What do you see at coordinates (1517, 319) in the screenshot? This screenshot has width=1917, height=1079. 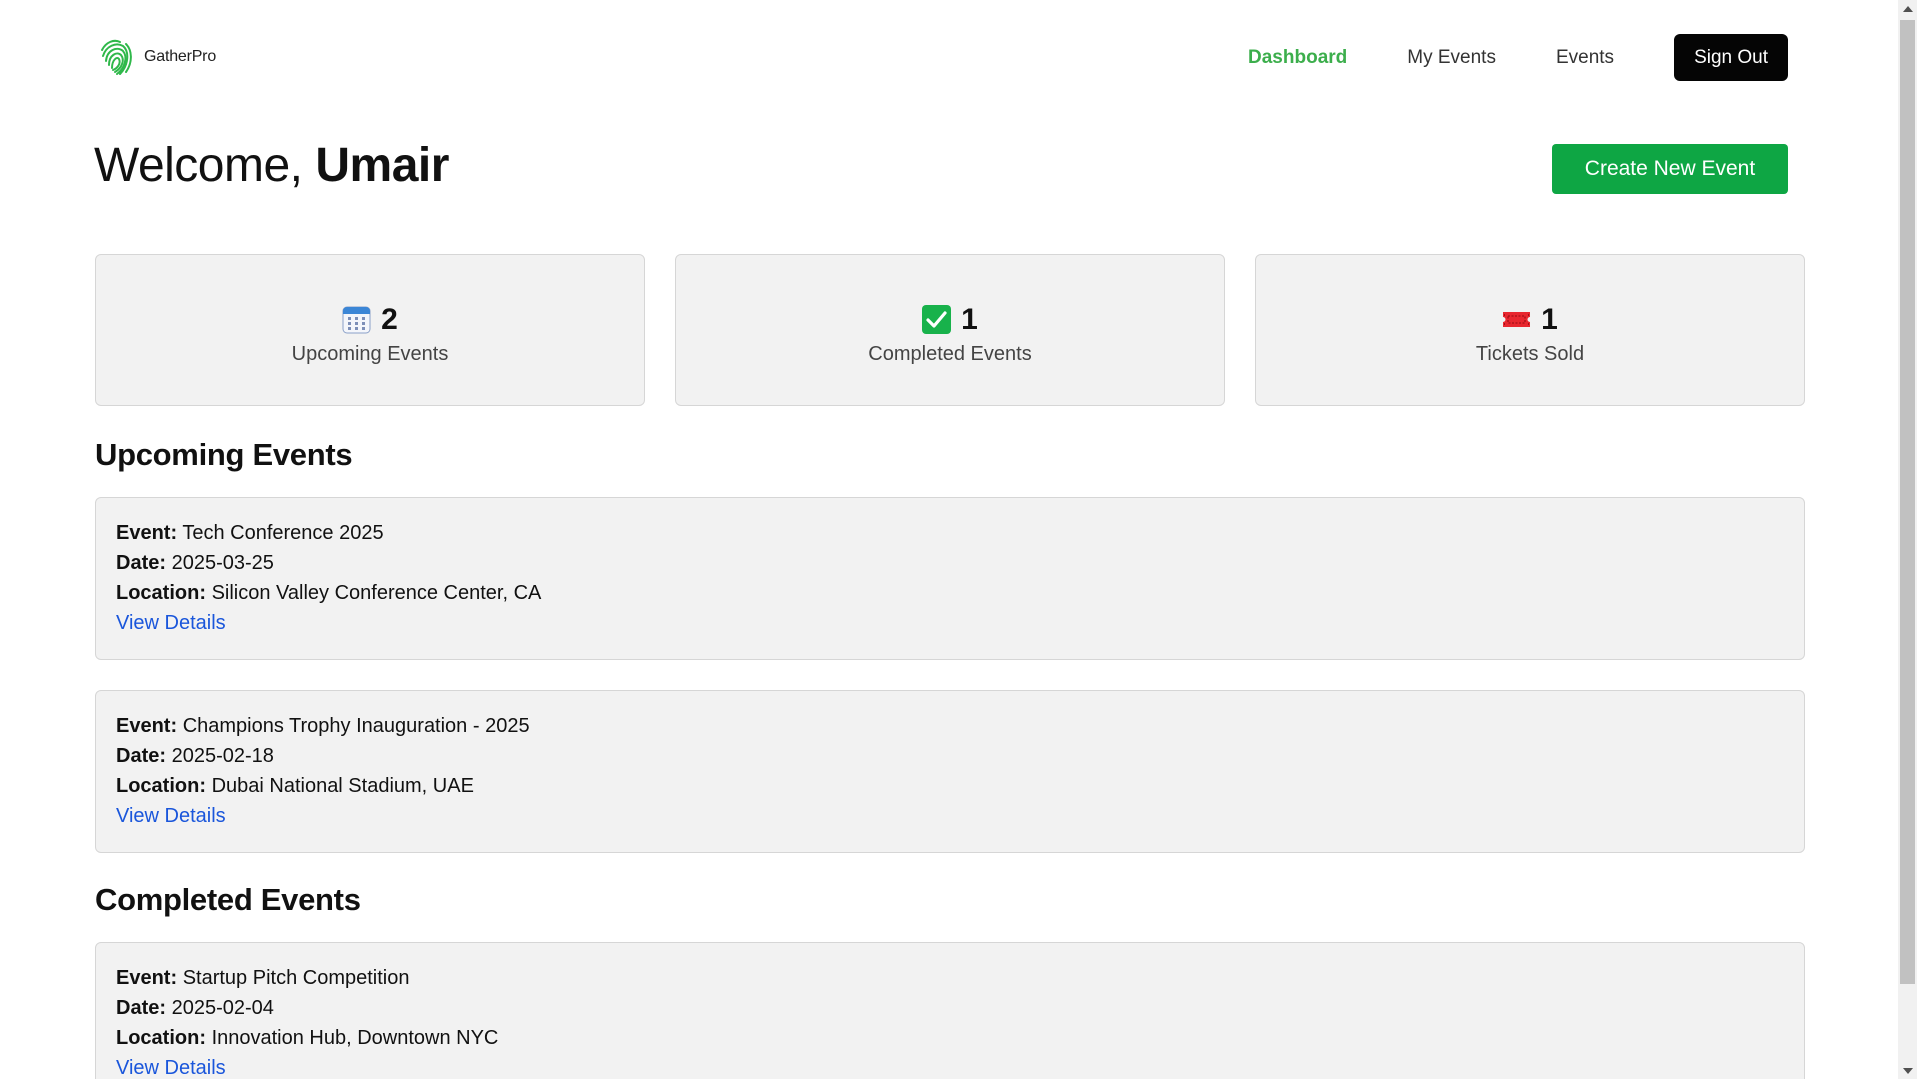 I see `ticket-icon` at bounding box center [1517, 319].